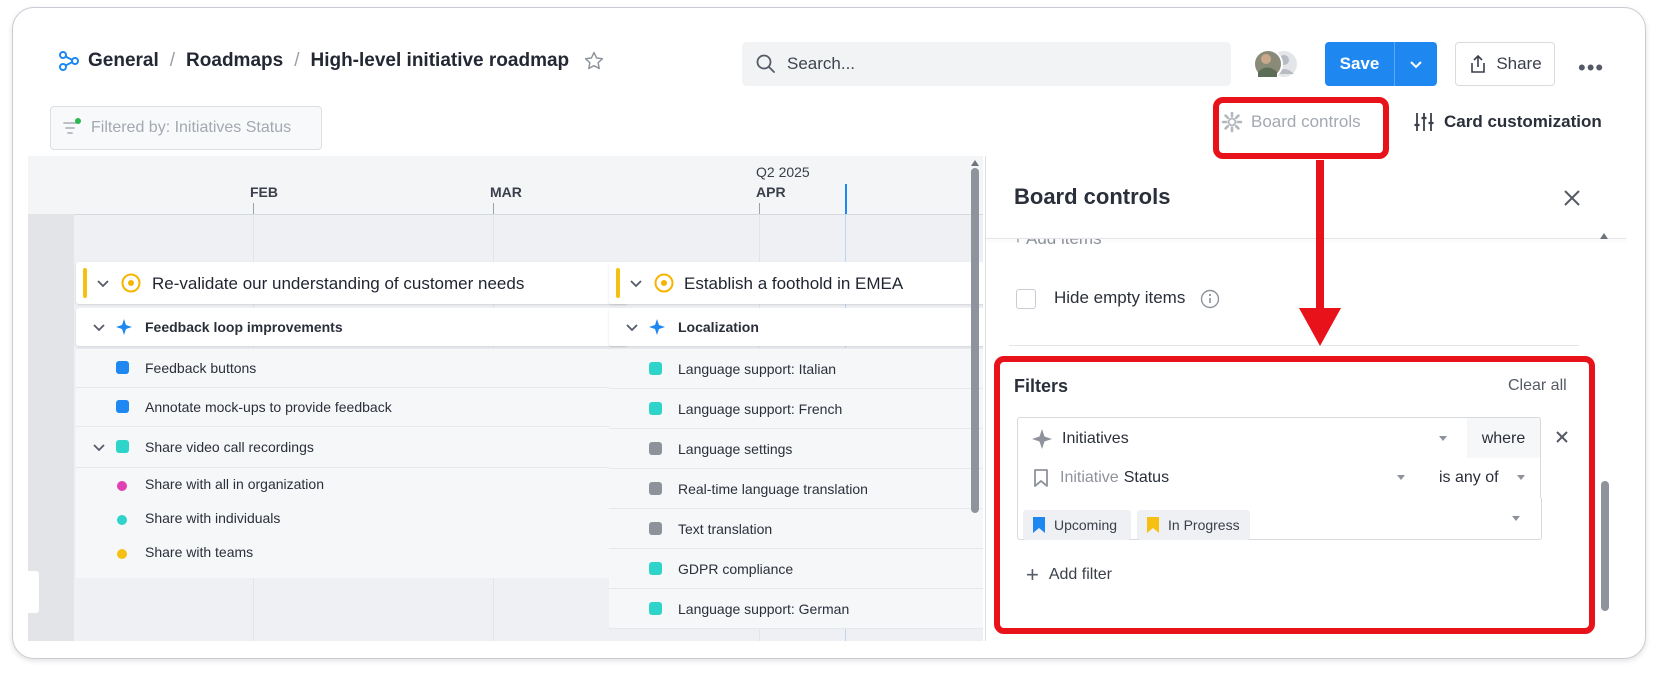 This screenshot has height=673, width=1657. Describe the element at coordinates (506, 192) in the screenshot. I see `month-label: MAR` at that location.